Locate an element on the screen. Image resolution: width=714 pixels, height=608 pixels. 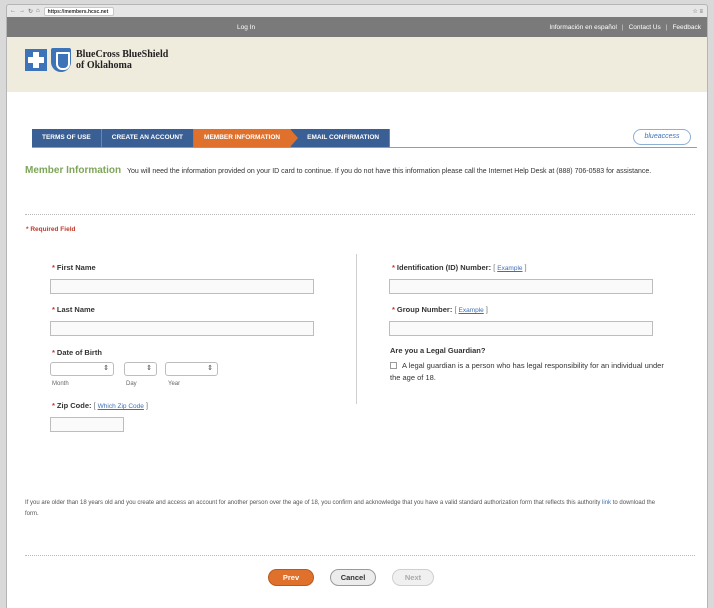
day-caption: Day is located at coordinates (131, 384).